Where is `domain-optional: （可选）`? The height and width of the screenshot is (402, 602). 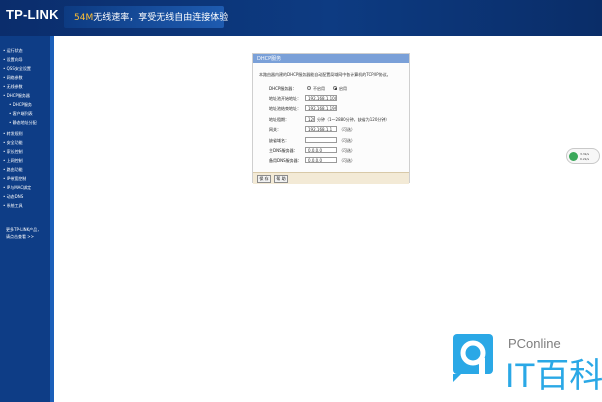
domain-optional: （可选） is located at coordinates (347, 140).